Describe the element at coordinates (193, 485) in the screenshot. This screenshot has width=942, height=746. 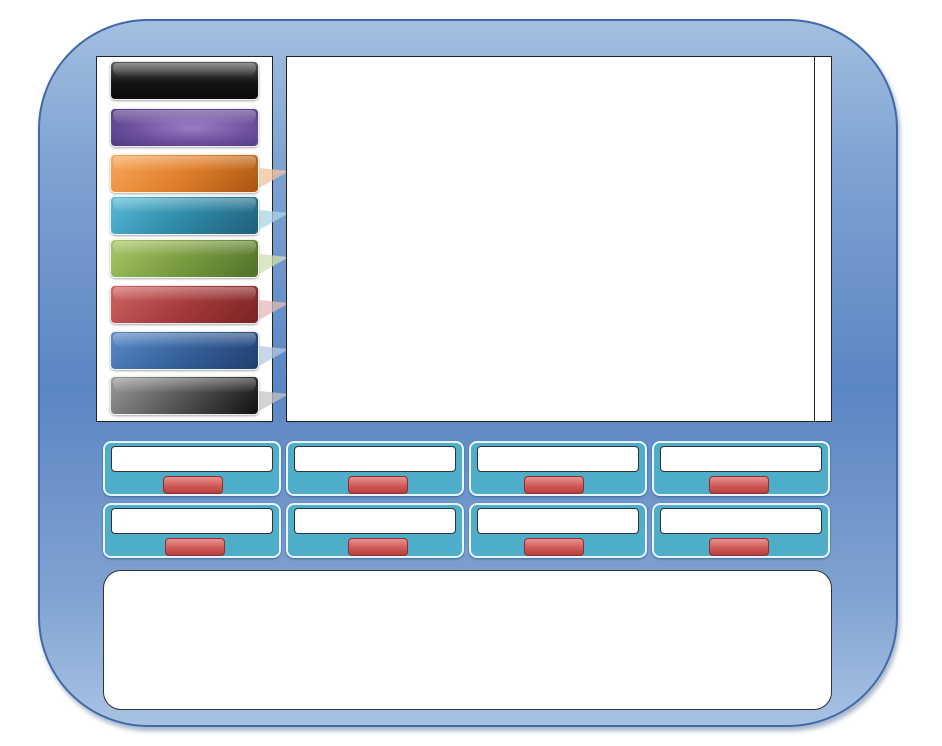
I see `tile-1-button` at that location.